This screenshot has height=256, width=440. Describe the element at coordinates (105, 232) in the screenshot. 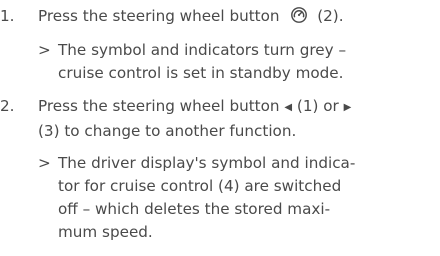

I see `result-line: mum speed.` at that location.